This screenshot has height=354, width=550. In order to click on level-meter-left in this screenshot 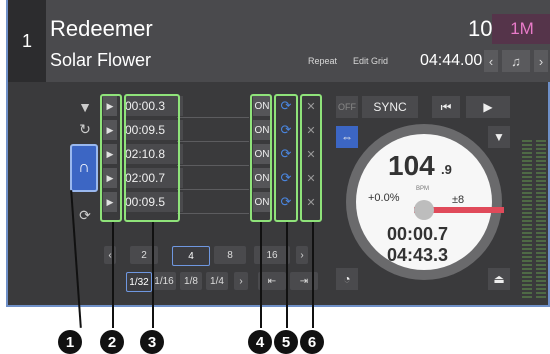, I will do `click(527, 220)`.